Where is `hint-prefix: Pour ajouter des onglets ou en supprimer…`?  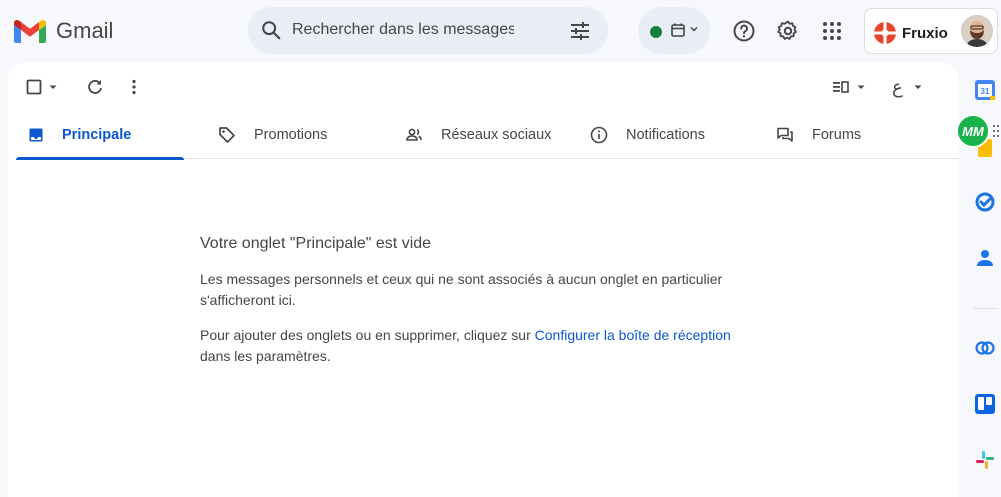 hint-prefix: Pour ajouter des onglets ou en supprimer… is located at coordinates (367, 335).